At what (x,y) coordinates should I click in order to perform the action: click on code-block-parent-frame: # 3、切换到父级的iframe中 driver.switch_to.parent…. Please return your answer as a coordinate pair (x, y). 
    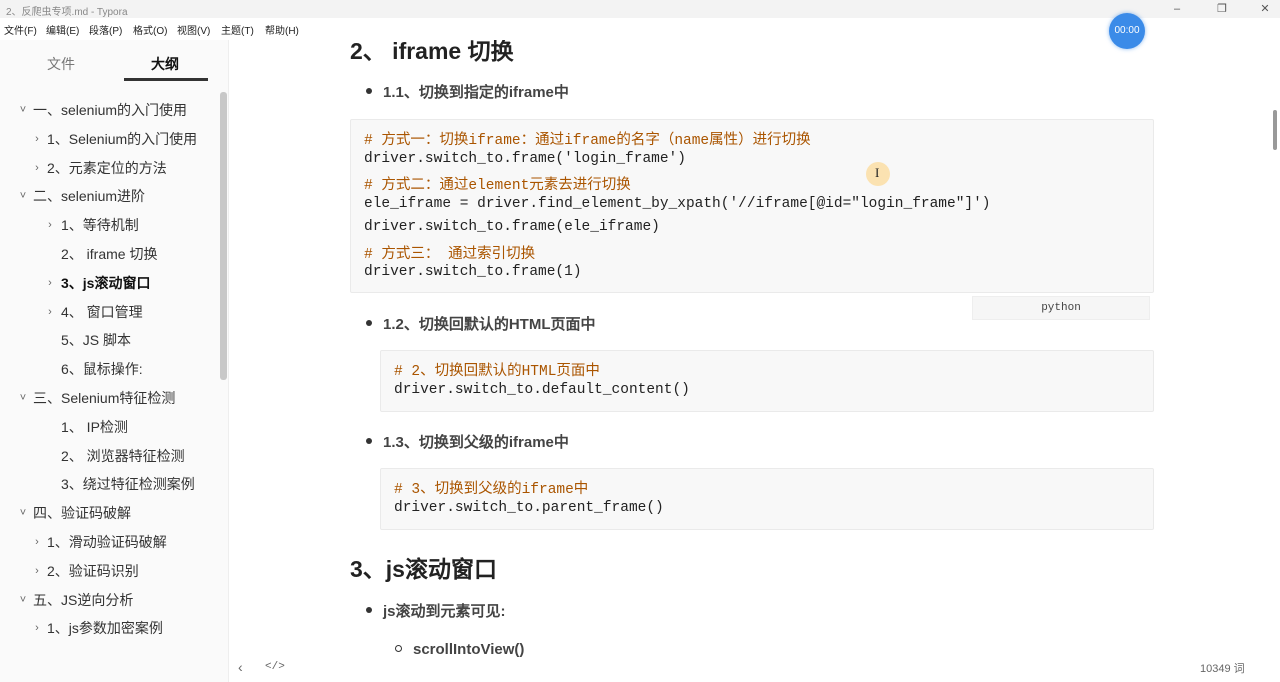
    Looking at the image, I should click on (767, 499).